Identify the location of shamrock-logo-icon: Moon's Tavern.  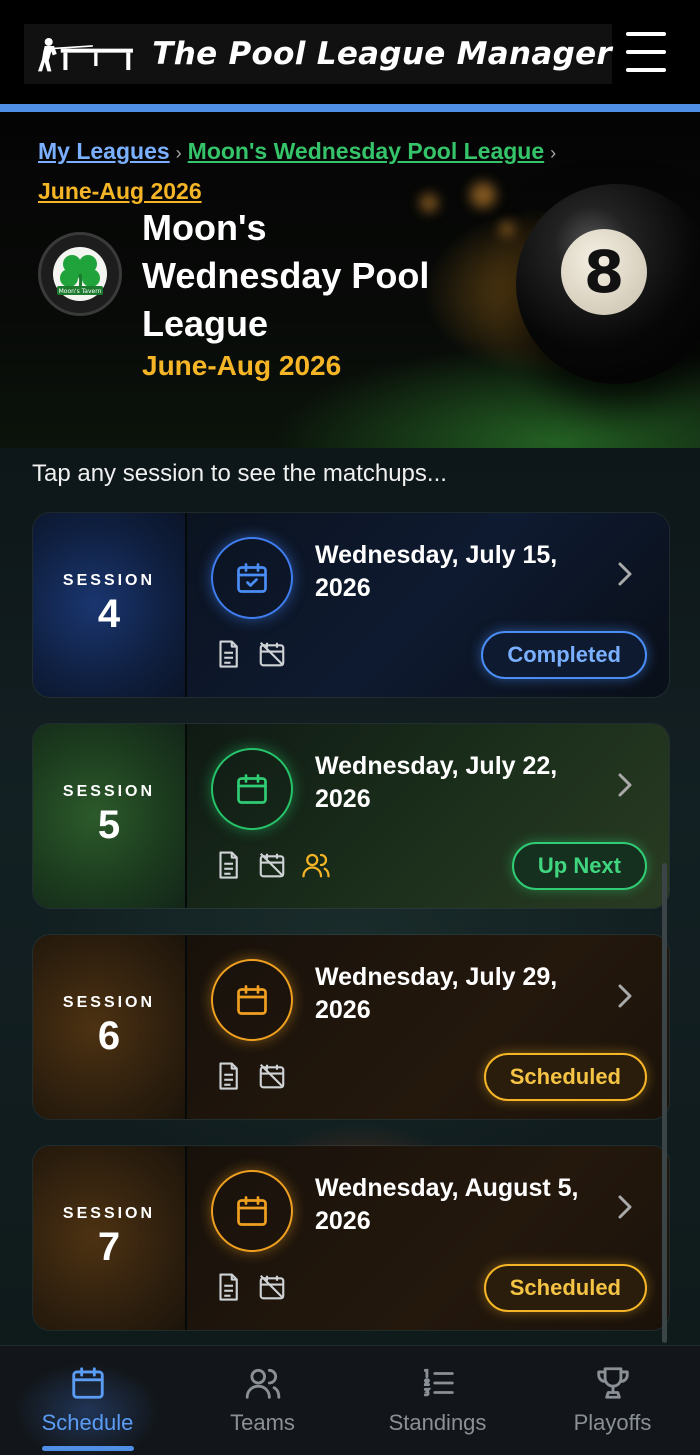
(80, 274).